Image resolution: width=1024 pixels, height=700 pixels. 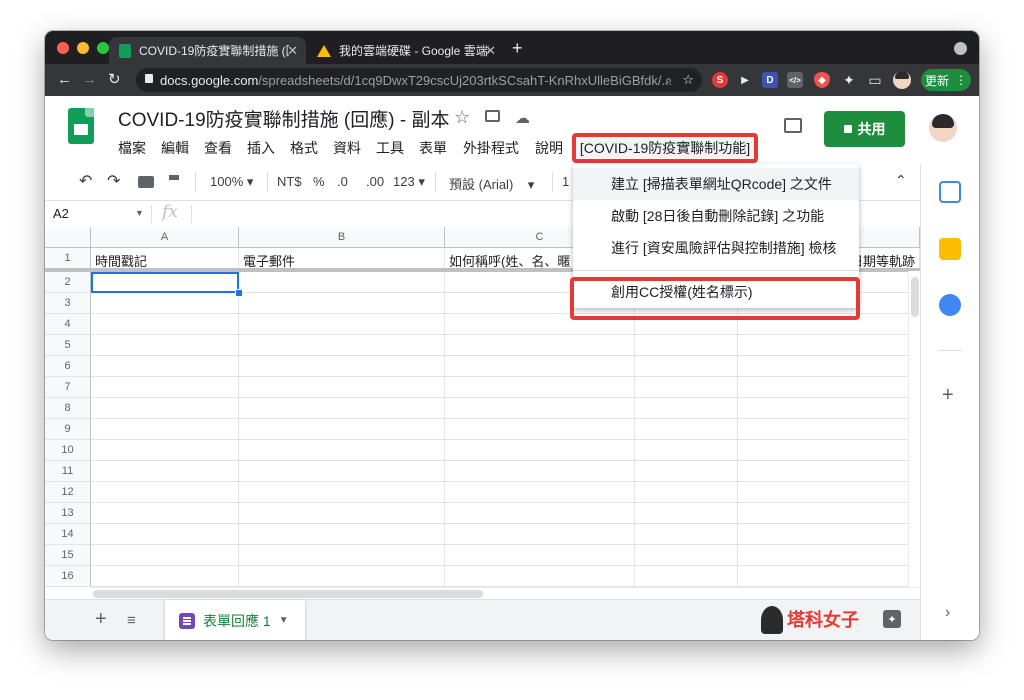 I want to click on row-header: 15, so click(x=68, y=555).